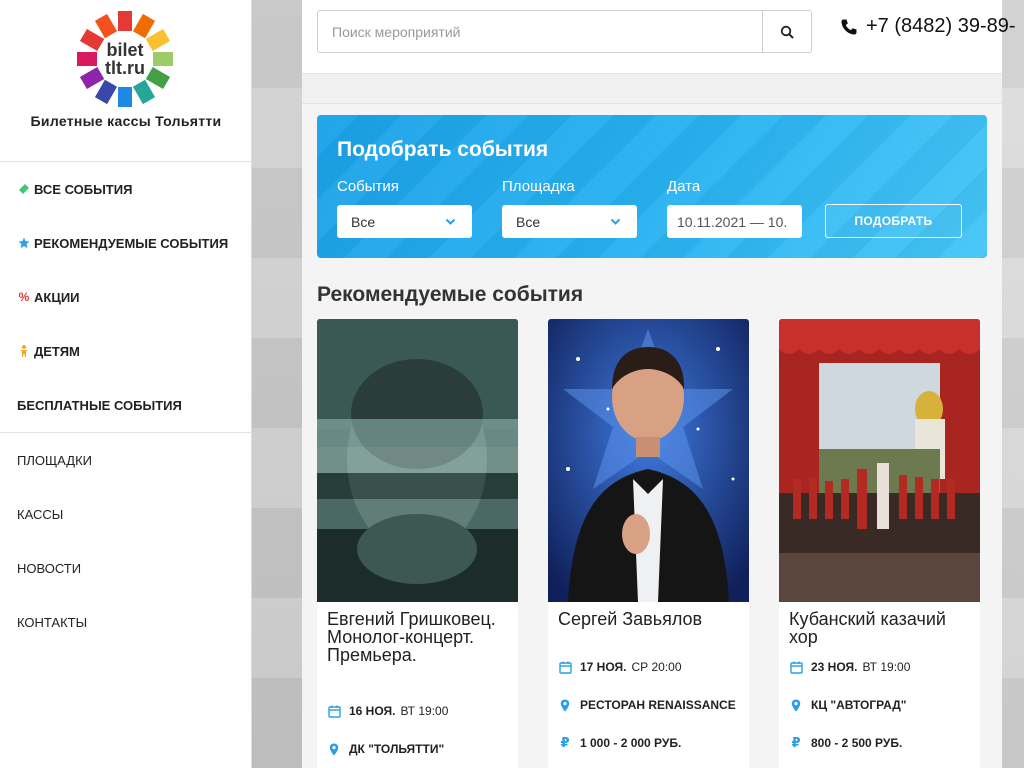  I want to click on event-date: 16 ноя., so click(372, 711).